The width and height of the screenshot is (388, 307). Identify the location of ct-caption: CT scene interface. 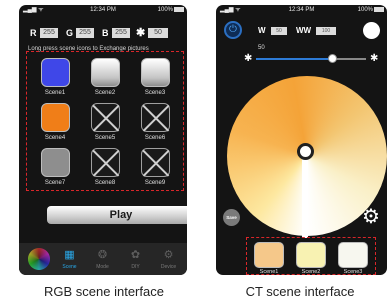
(300, 291).